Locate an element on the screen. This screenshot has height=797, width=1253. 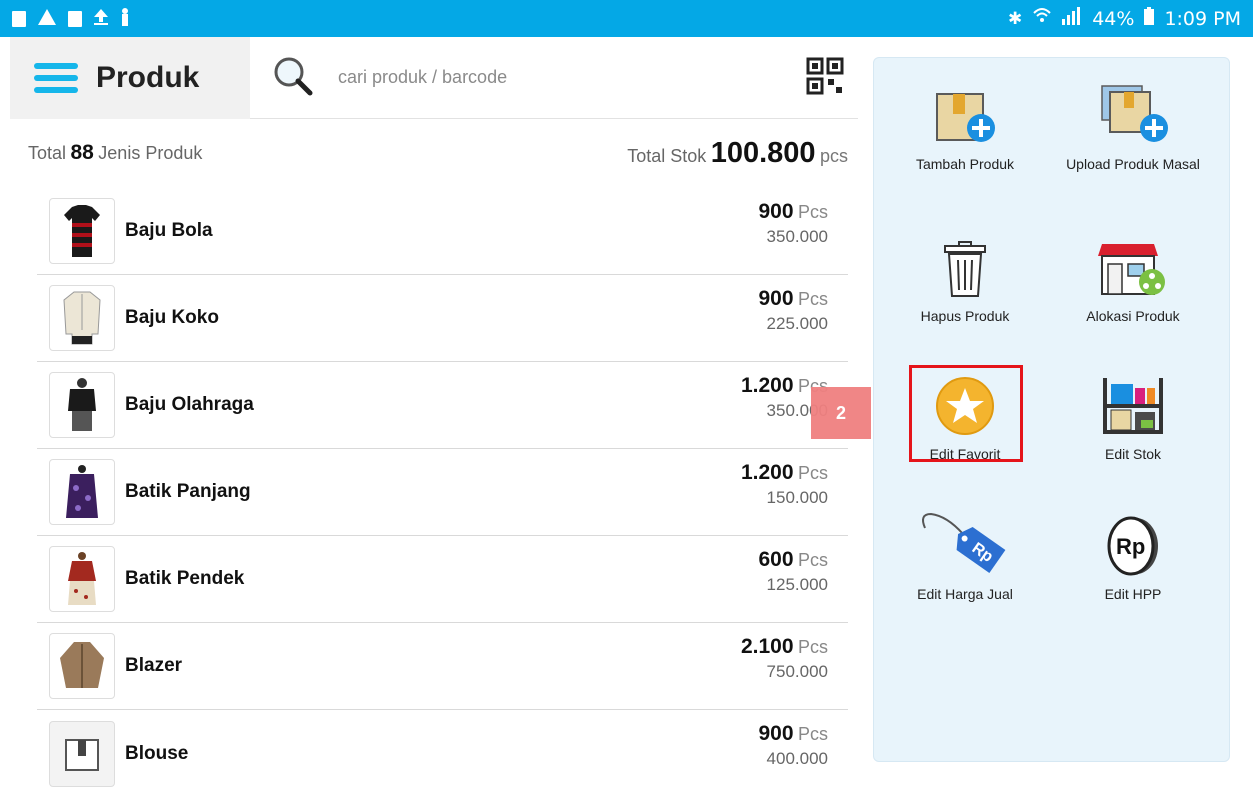
edit-harga-jual-button: Rp Edit Harga Jual is located at coordinates (965, 549).